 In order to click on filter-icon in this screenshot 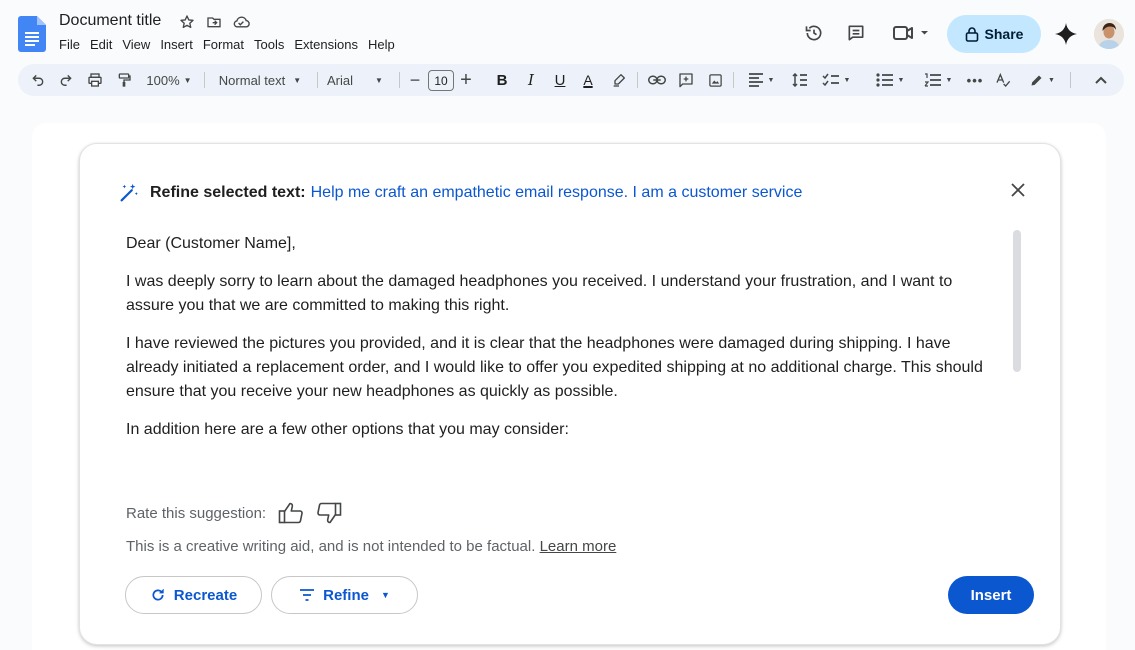, I will do `click(307, 595)`.